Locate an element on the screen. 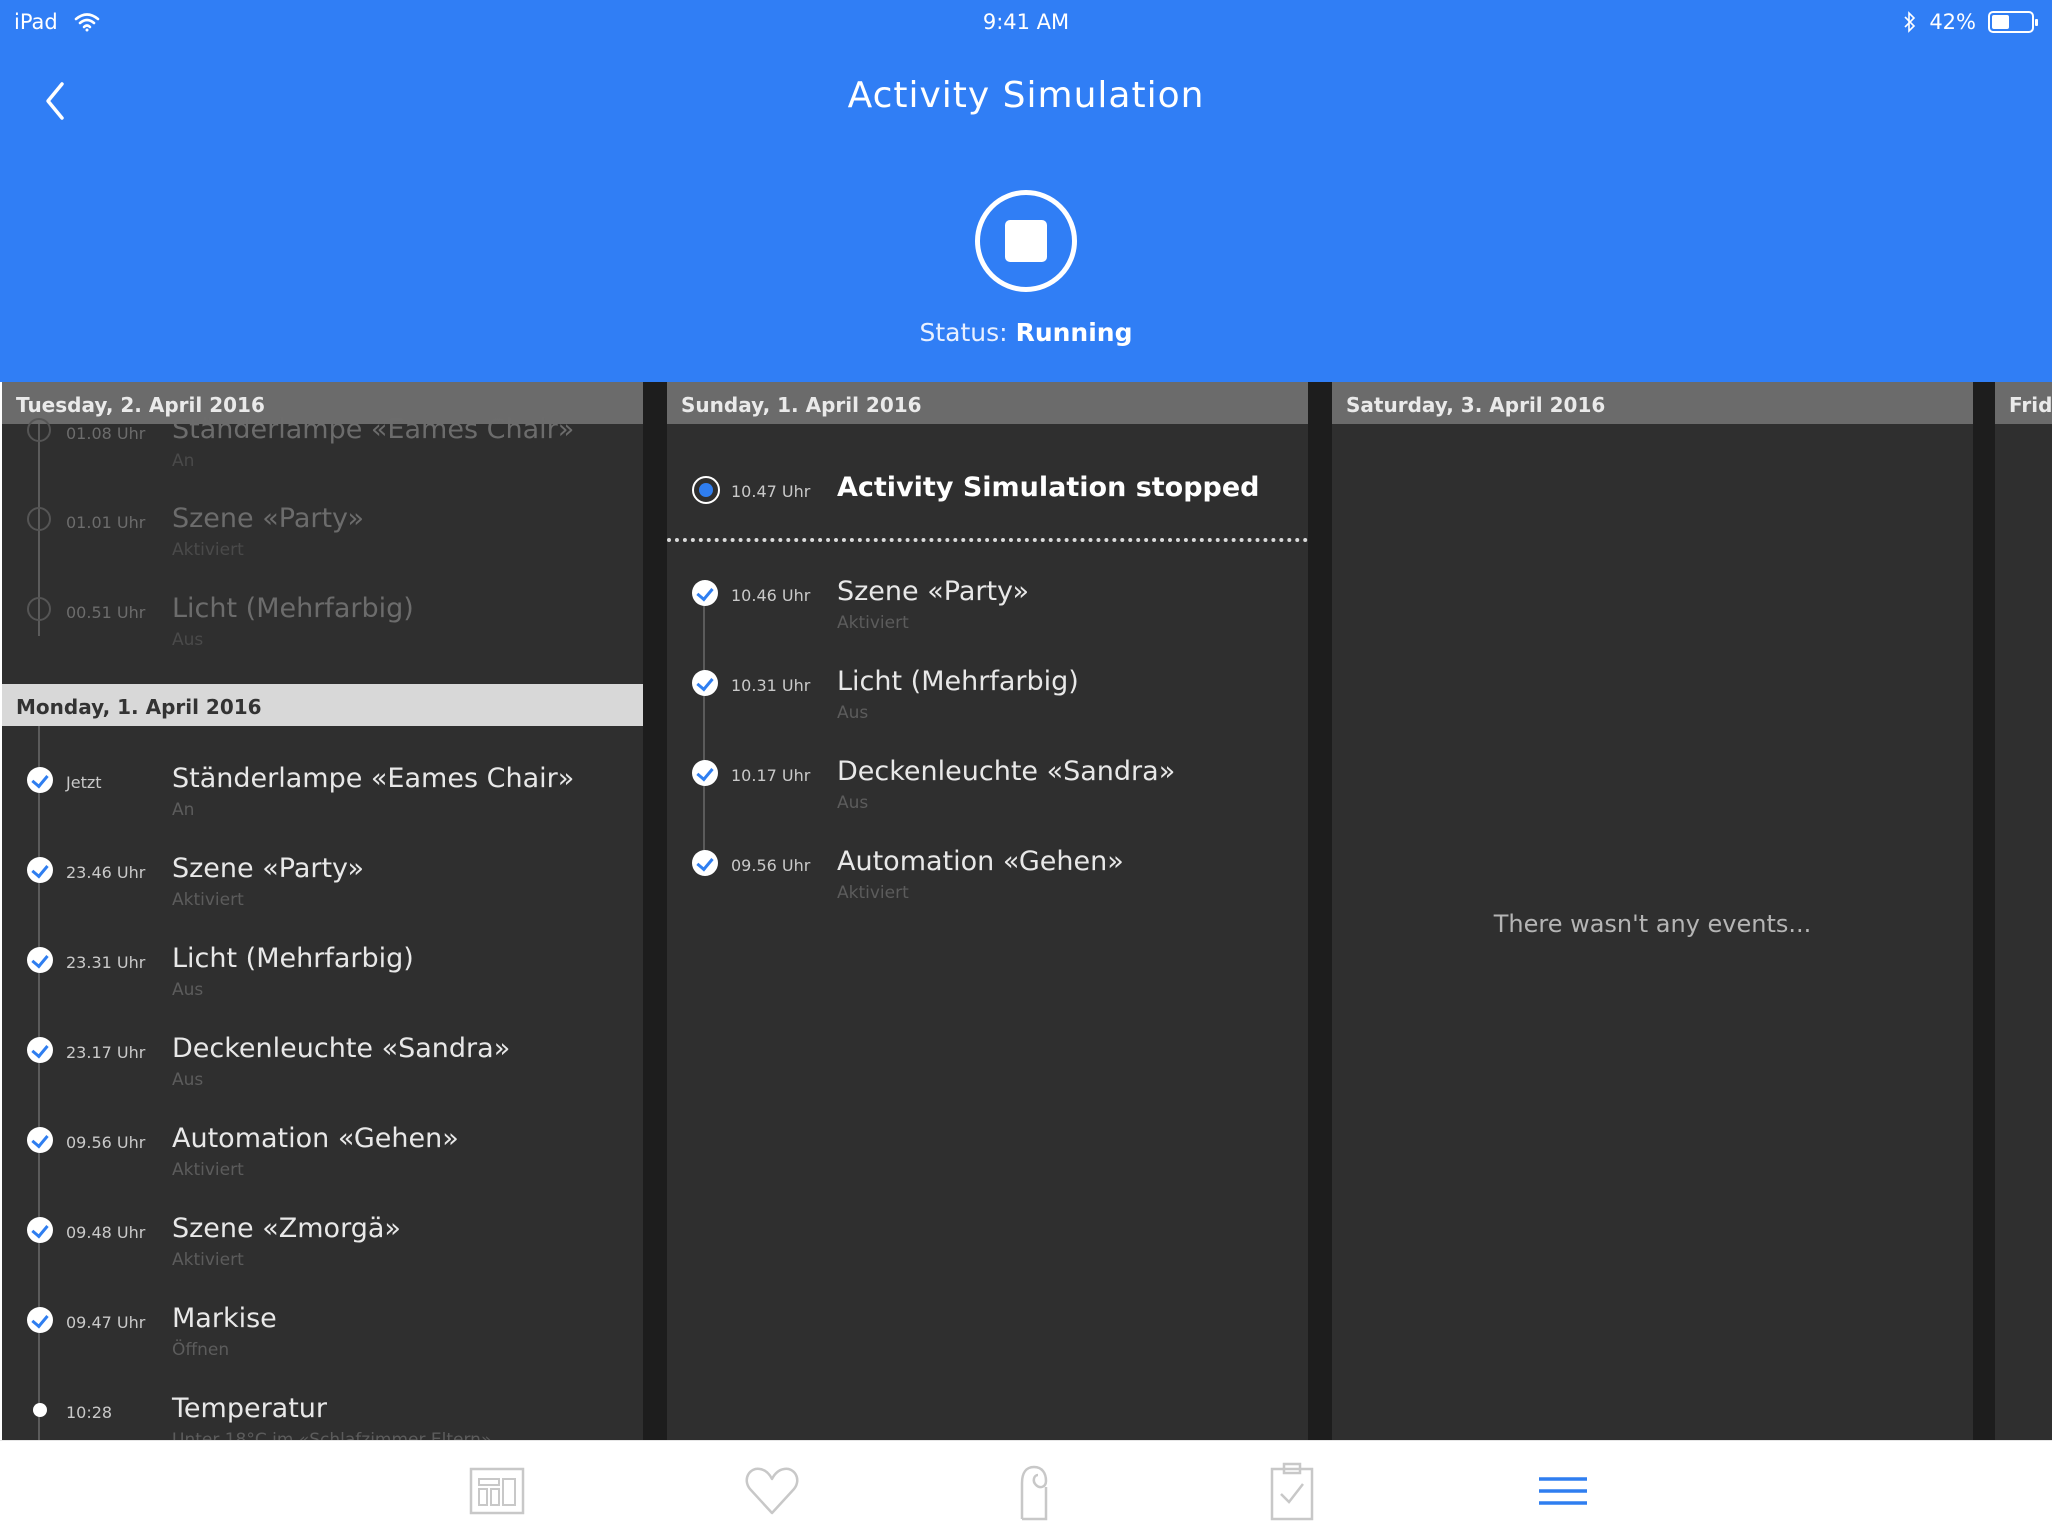  event-time: 01.01 Uhr is located at coordinates (106, 522).